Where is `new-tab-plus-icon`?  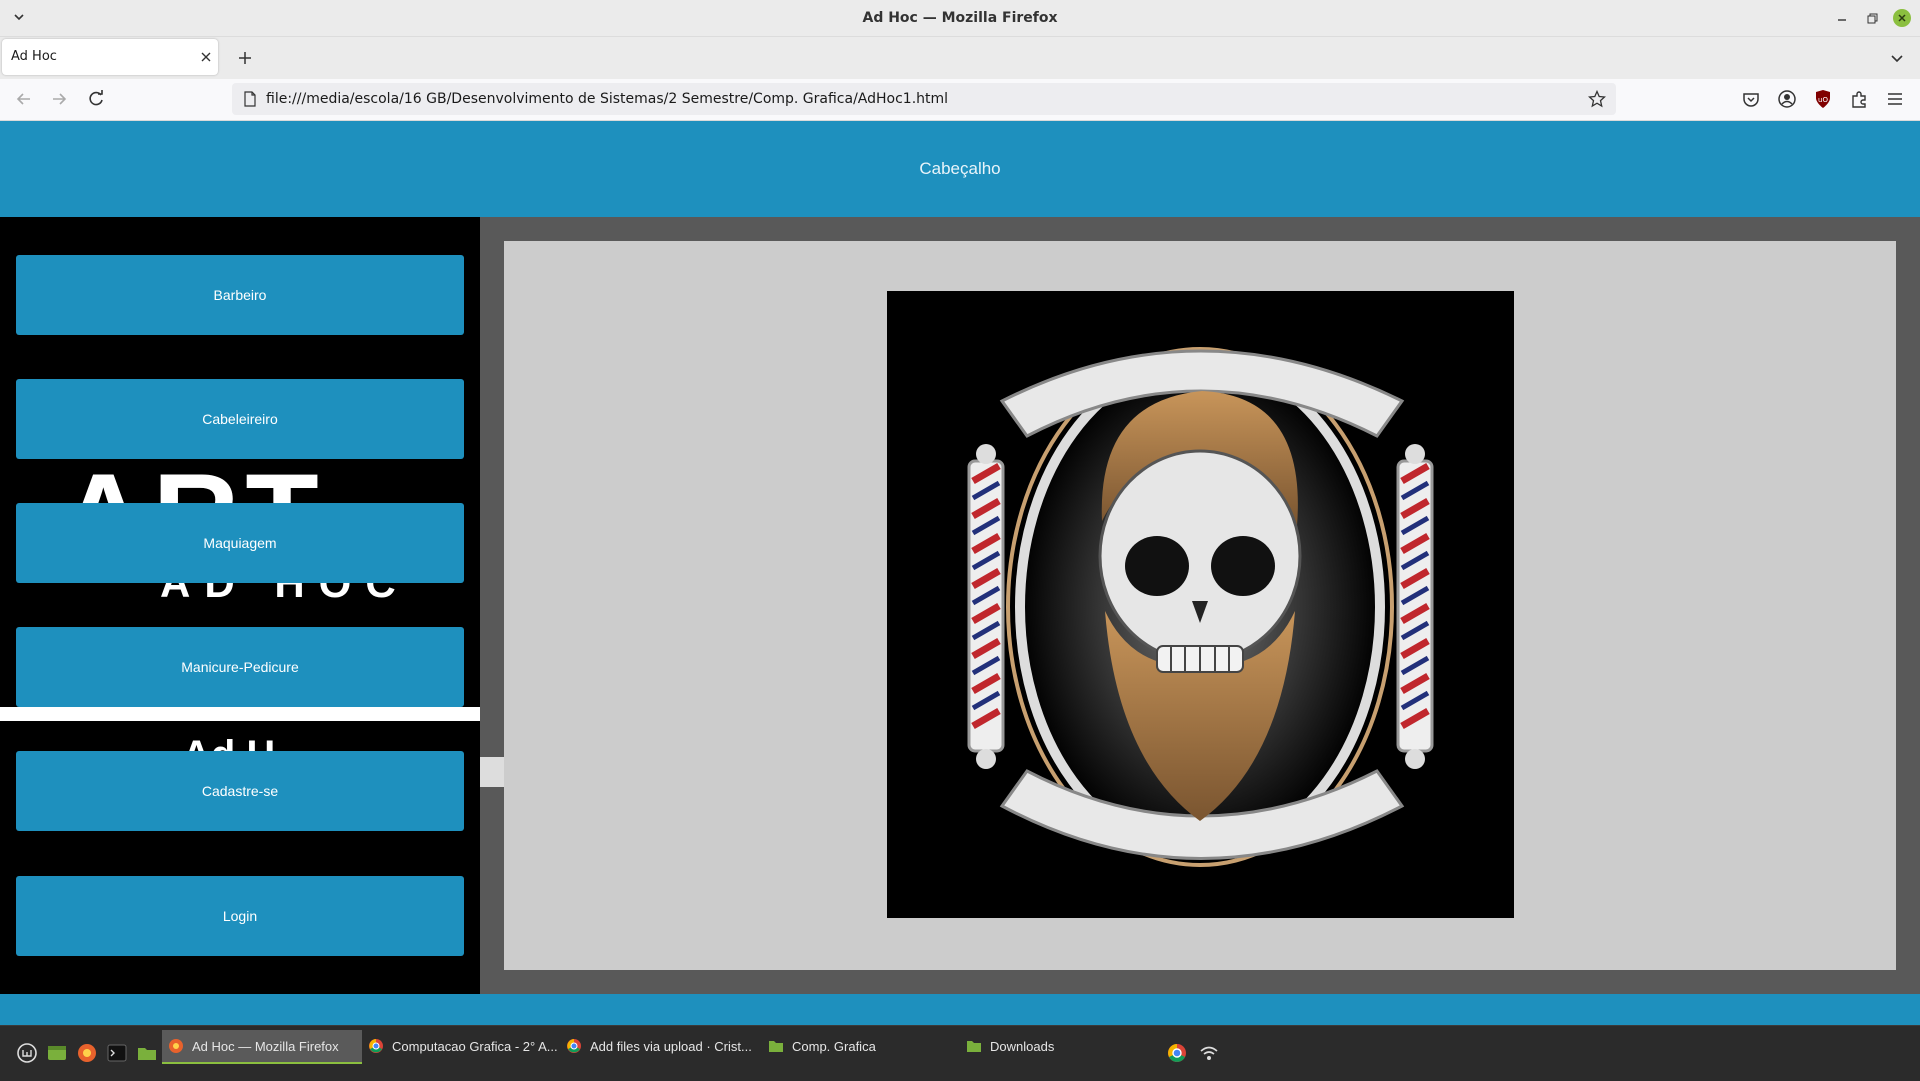
new-tab-plus-icon is located at coordinates (245, 58).